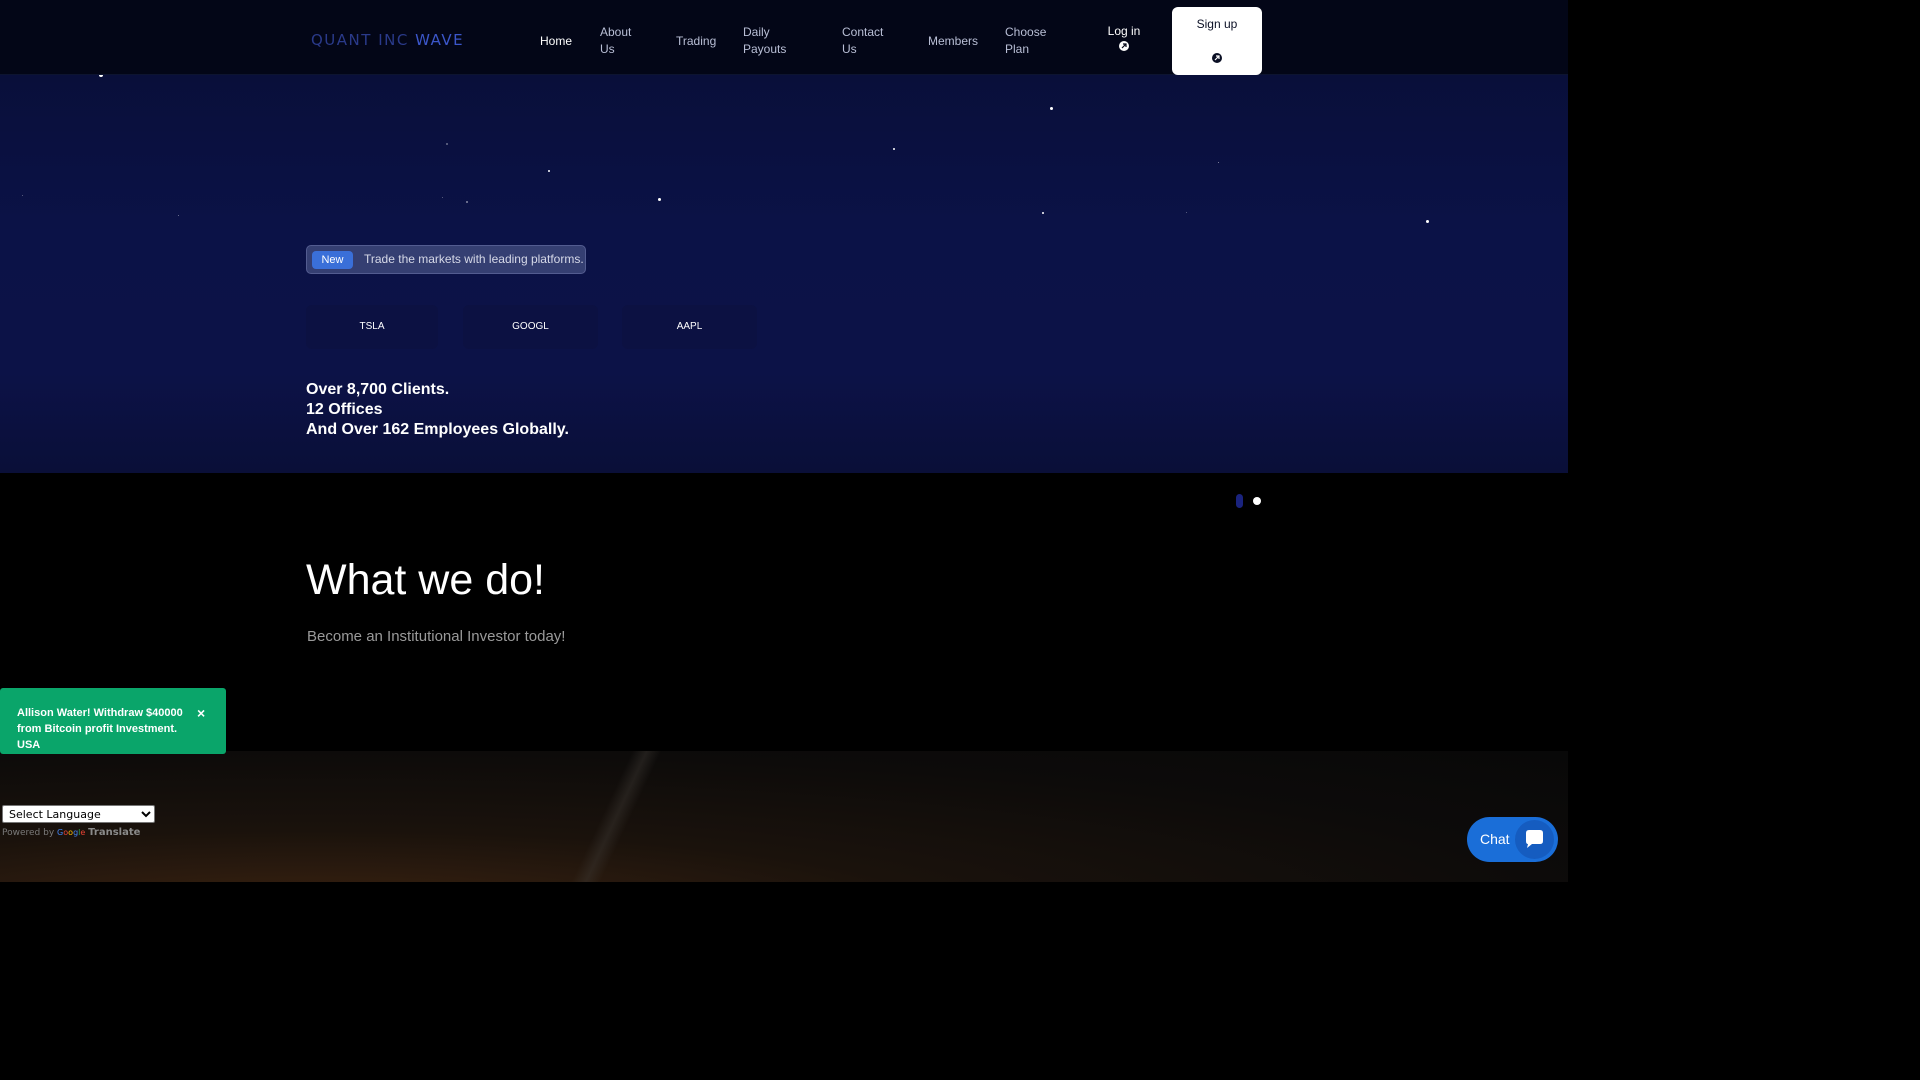 Image resolution: width=1920 pixels, height=1080 pixels. I want to click on nav-members: Members, so click(953, 41).